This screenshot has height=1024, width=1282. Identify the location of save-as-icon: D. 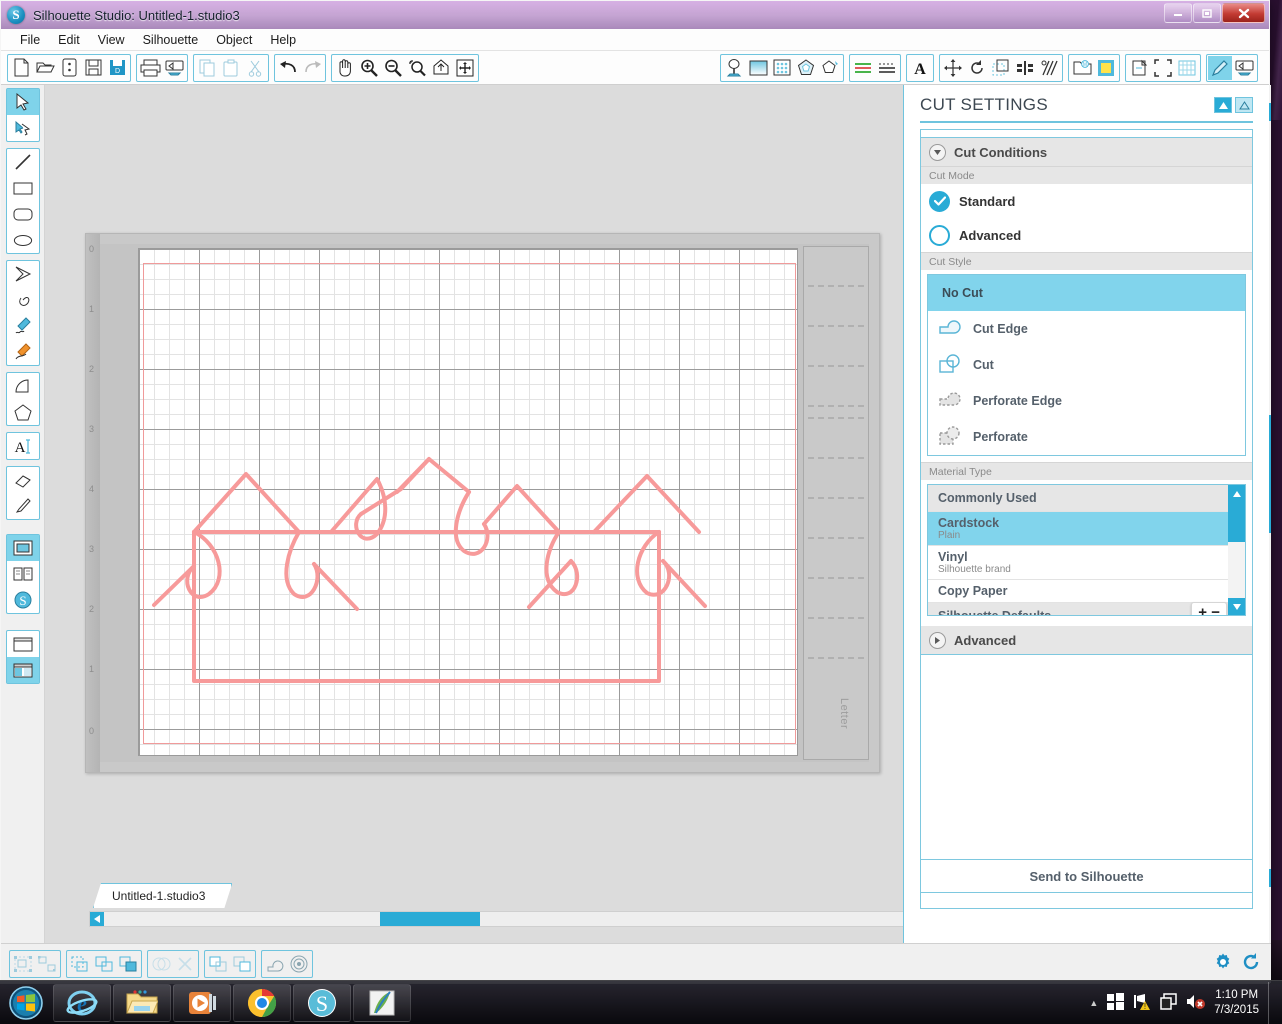
(117, 68).